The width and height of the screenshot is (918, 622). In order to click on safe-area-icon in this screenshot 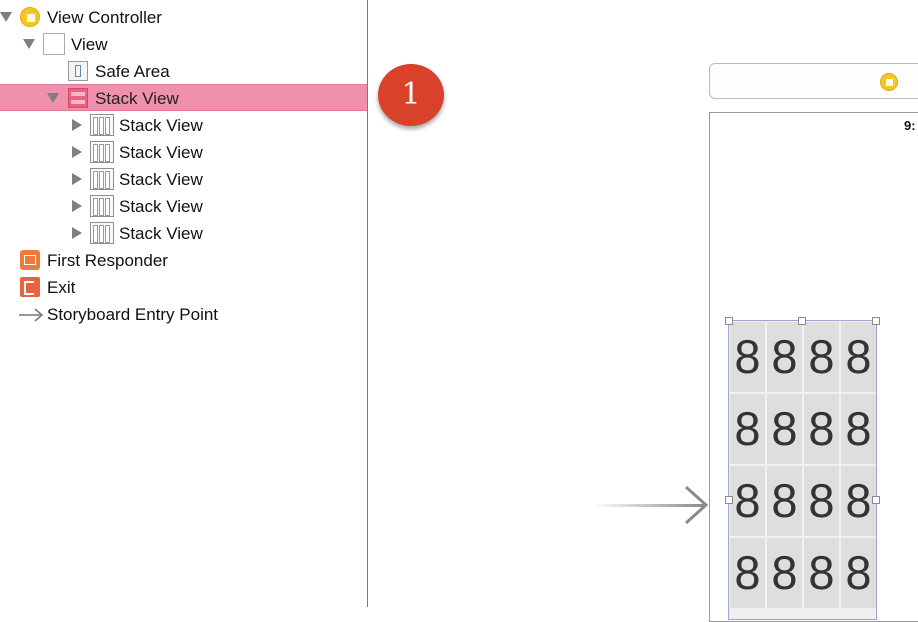, I will do `click(78, 71)`.